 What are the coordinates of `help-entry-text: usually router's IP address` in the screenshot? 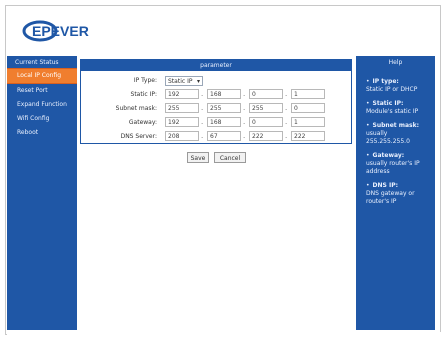 It's located at (393, 167).